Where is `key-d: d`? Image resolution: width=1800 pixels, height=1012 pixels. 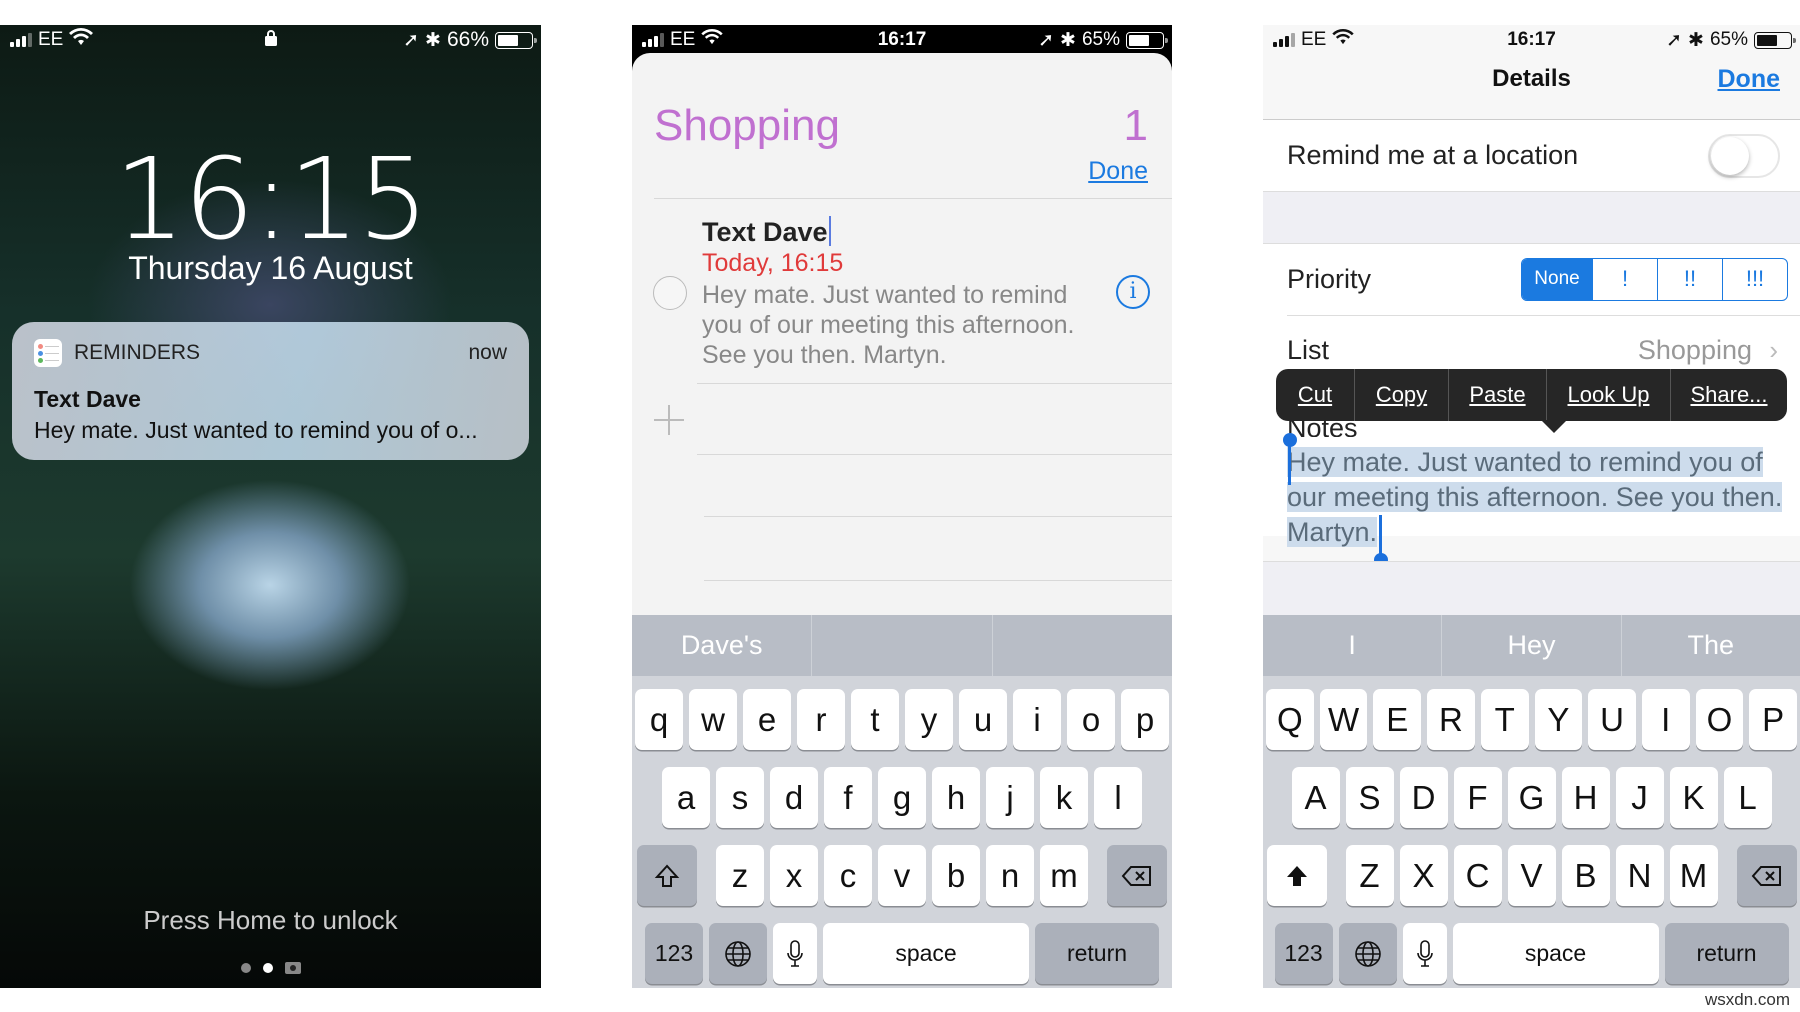
key-d: d is located at coordinates (794, 797).